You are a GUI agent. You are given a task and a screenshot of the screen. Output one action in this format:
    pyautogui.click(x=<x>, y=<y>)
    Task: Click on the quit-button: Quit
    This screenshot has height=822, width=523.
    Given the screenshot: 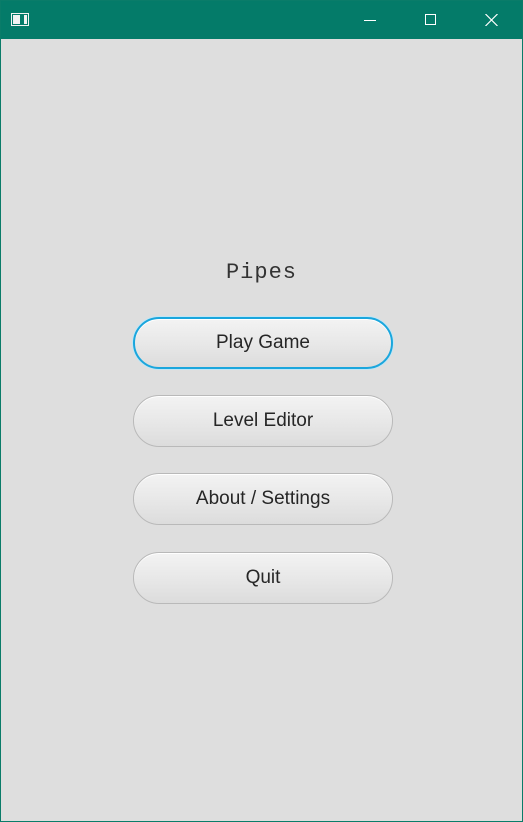 What is the action you would take?
    pyautogui.click(x=263, y=578)
    